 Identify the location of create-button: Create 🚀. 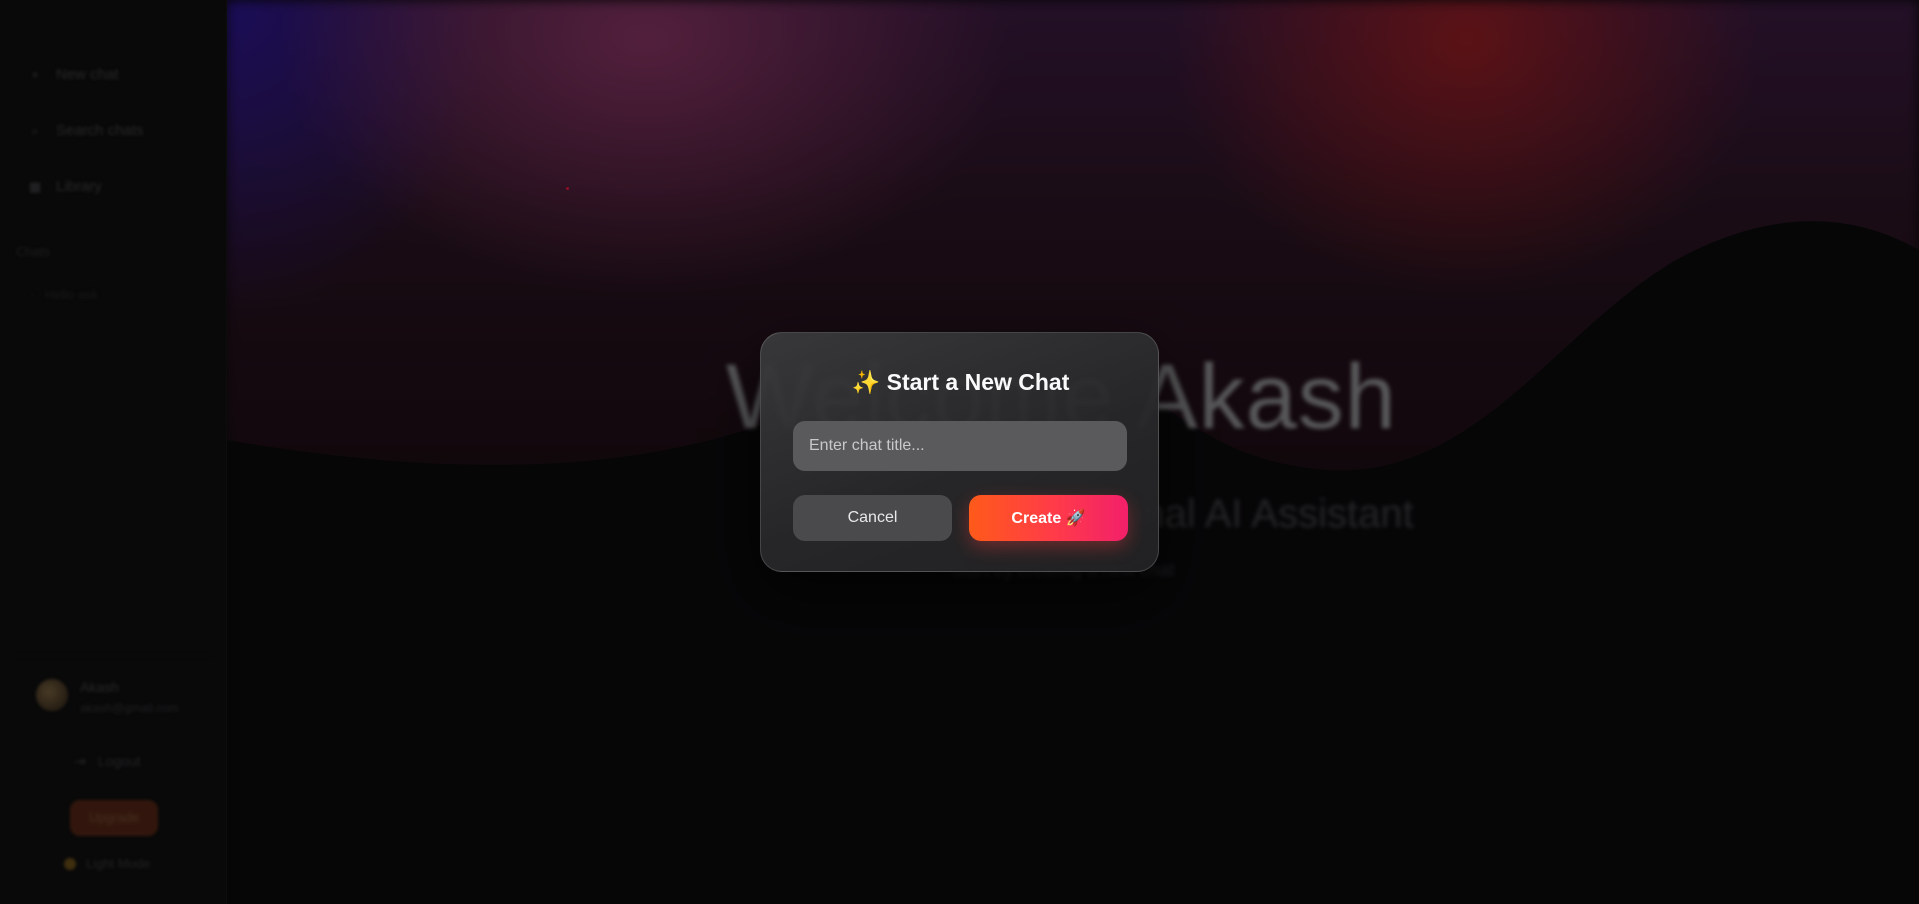
(1048, 518).